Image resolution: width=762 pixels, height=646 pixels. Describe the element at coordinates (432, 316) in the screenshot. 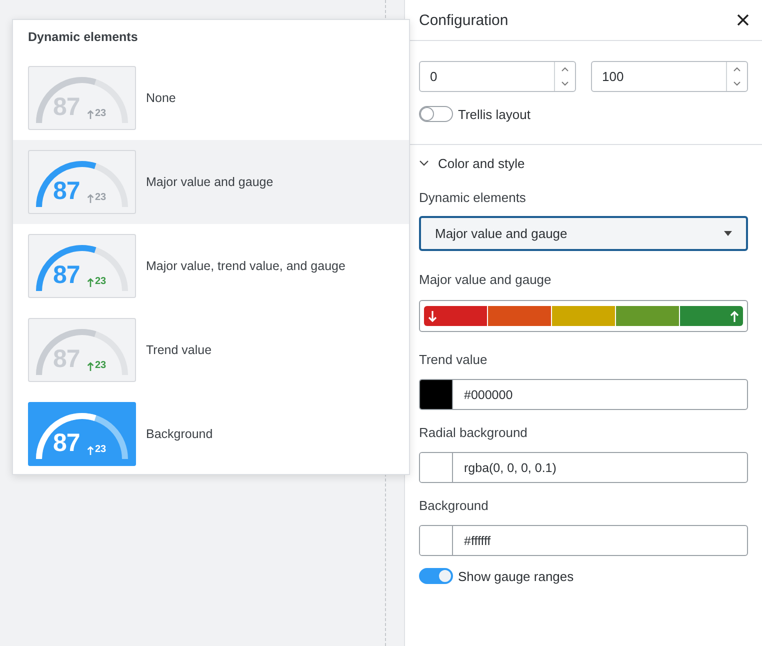

I see `down-arrow-icon` at that location.